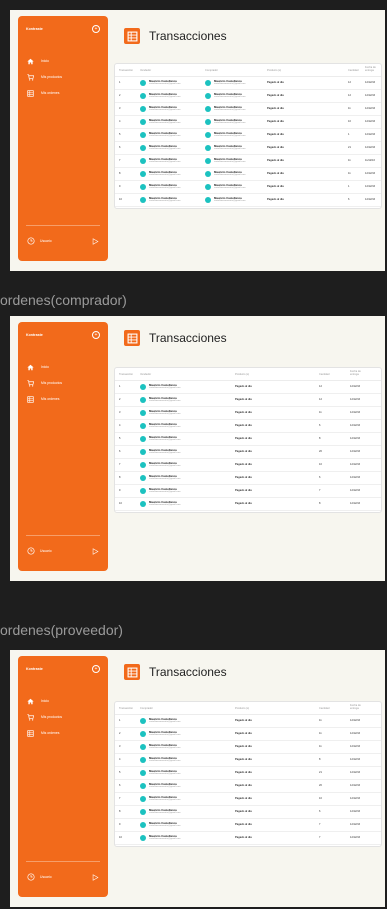 This screenshot has width=387, height=909. What do you see at coordinates (30, 551) in the screenshot?
I see `clock-icon` at bounding box center [30, 551].